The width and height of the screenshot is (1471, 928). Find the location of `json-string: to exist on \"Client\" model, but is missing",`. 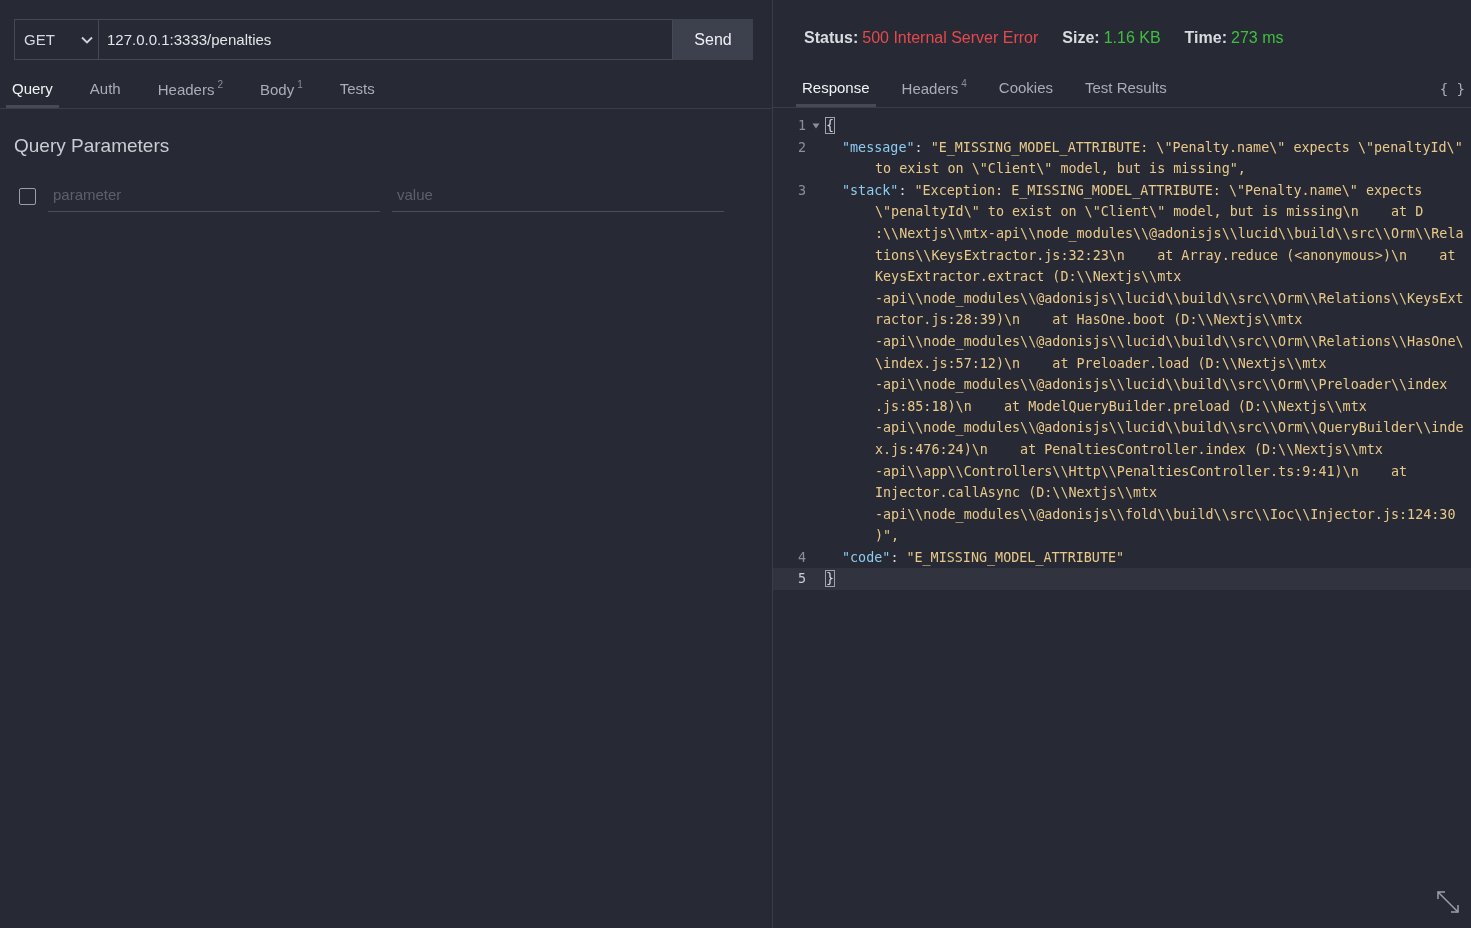

json-string: to exist on \"Client\" model, but is missing", is located at coordinates (1060, 169).